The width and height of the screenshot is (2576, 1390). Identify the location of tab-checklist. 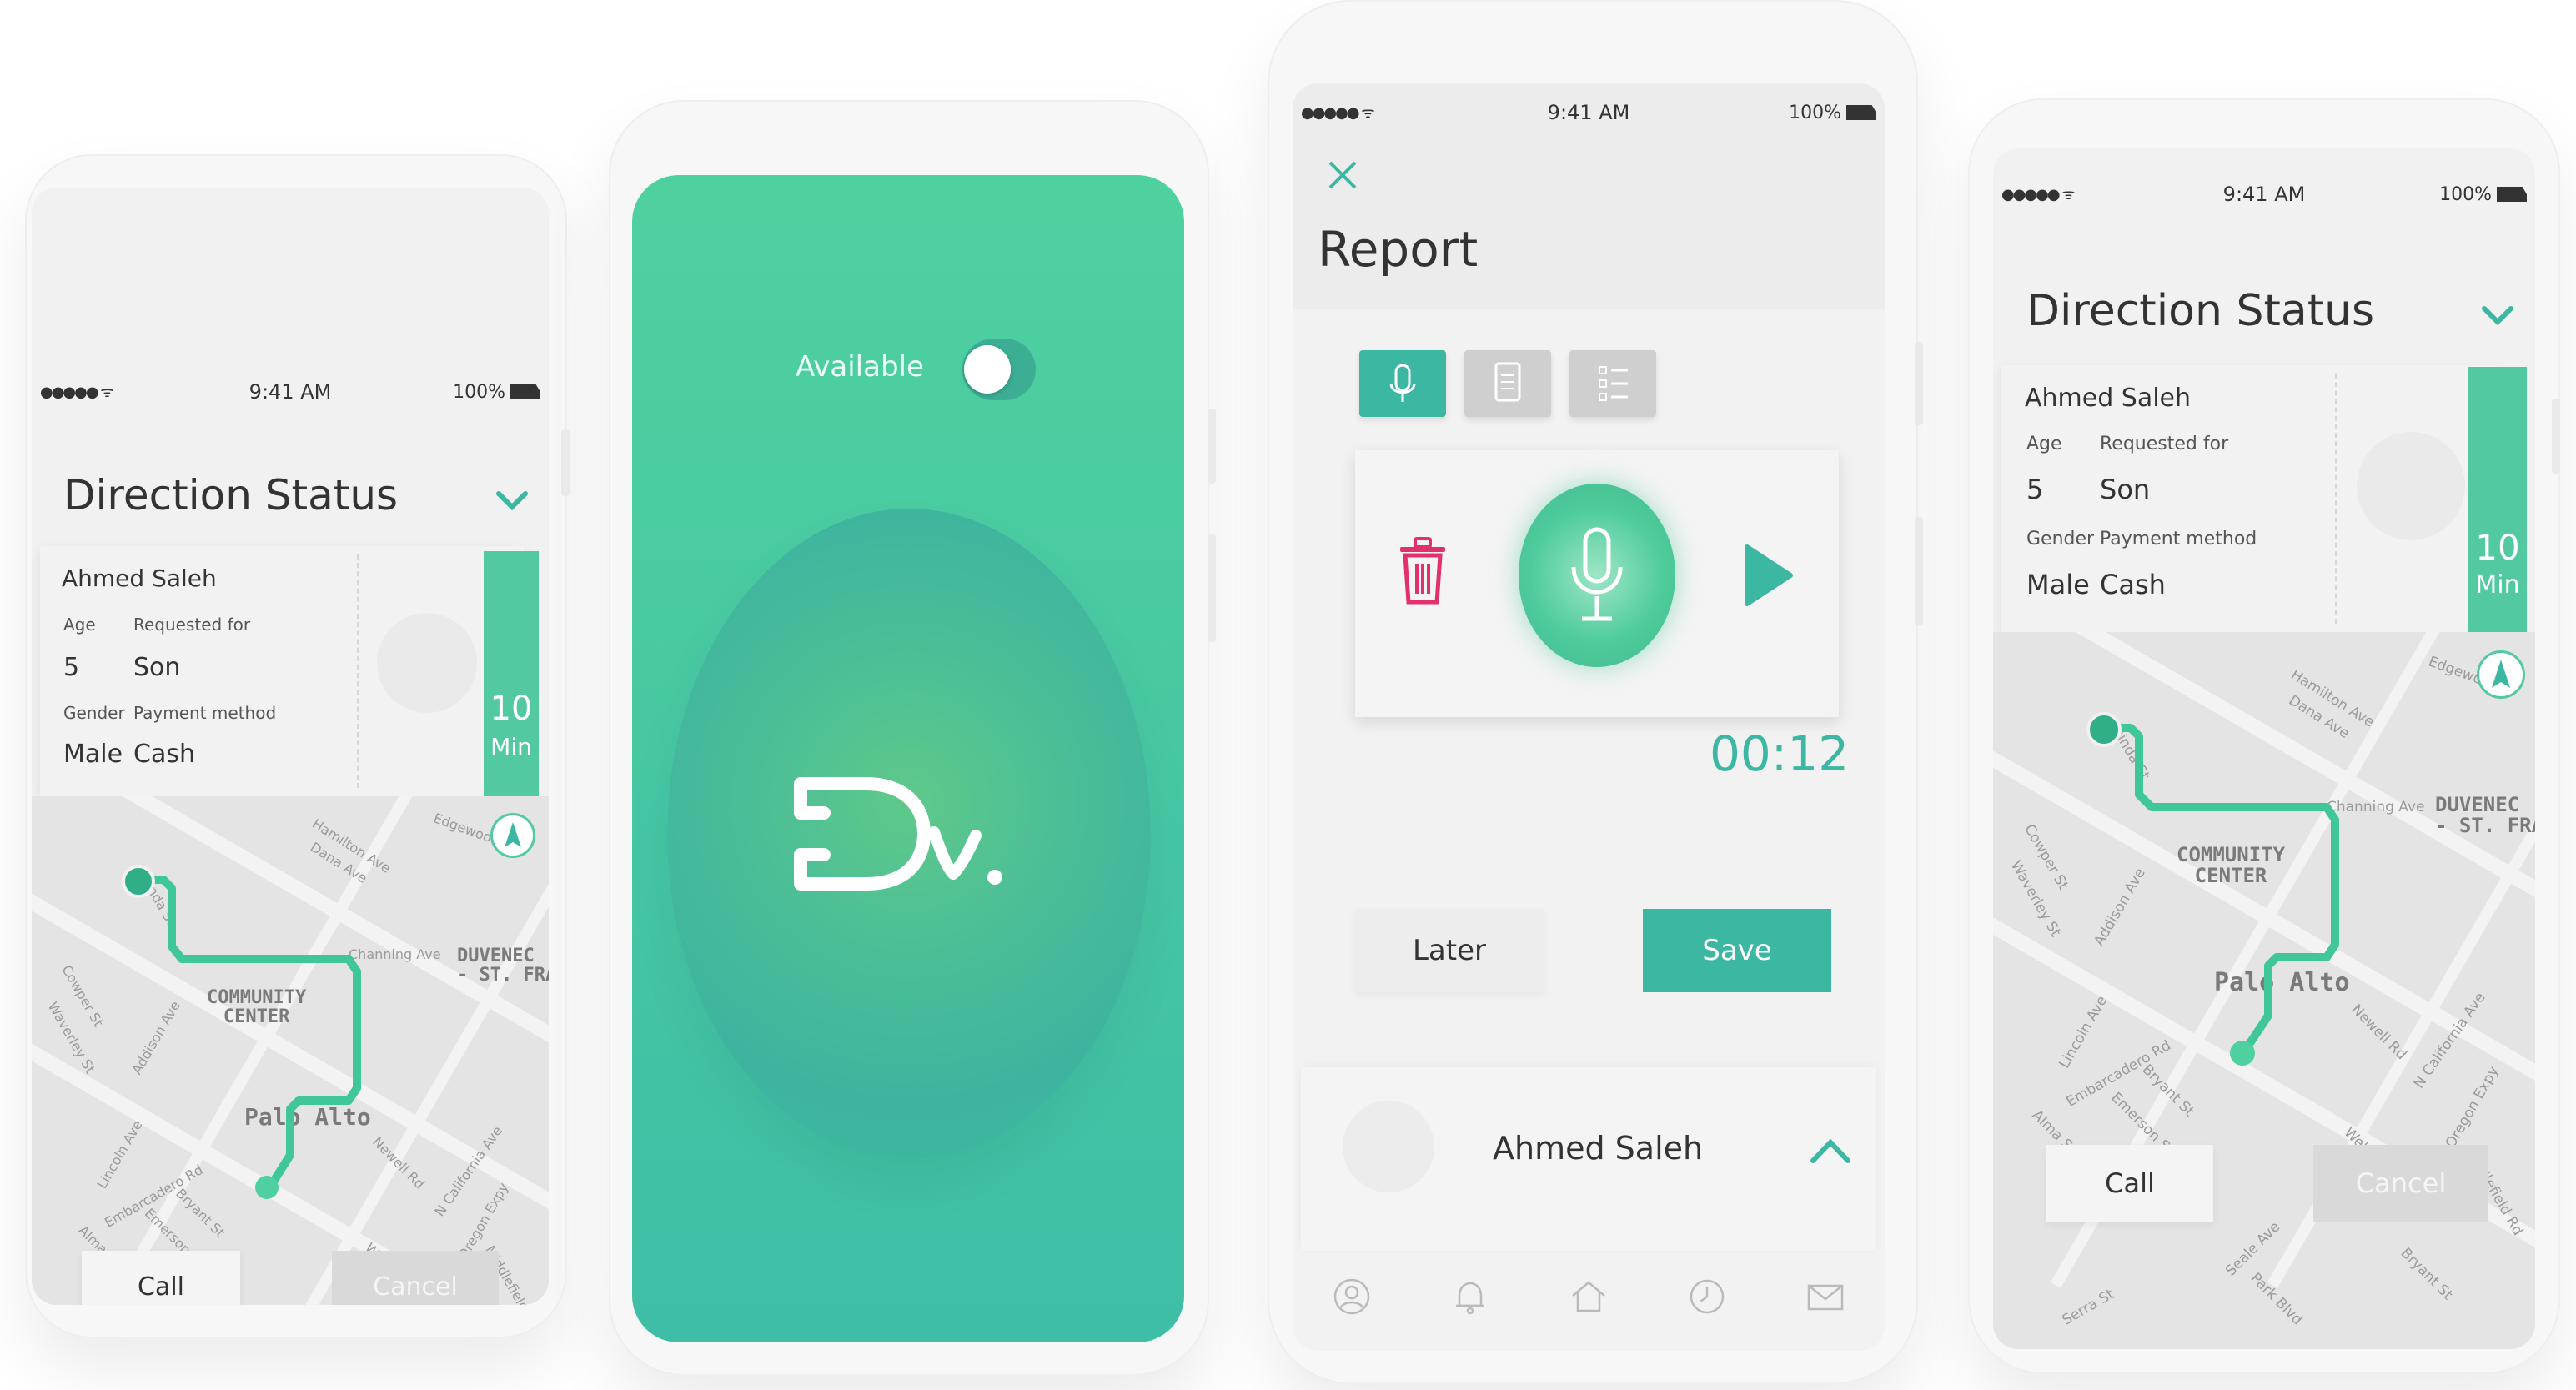
(1612, 383).